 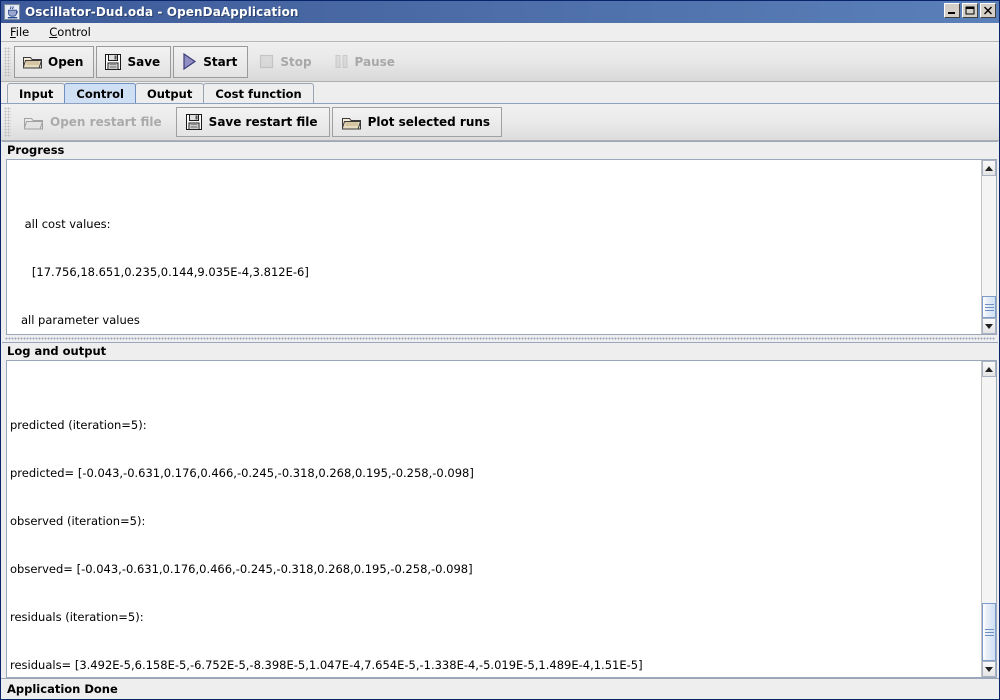 I want to click on tab-input-label: Input, so click(x=36, y=93).